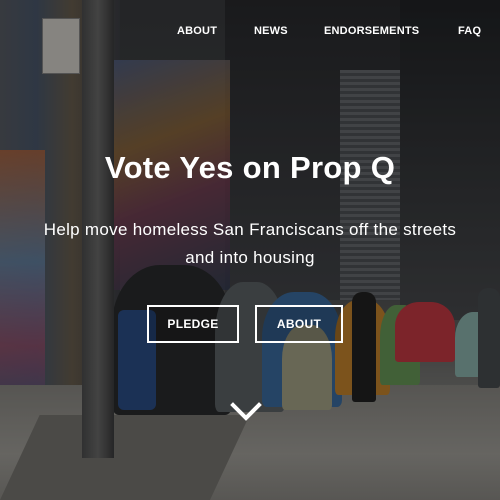  I want to click on hero-title: Vote Yes on Prop Q, so click(250, 167).